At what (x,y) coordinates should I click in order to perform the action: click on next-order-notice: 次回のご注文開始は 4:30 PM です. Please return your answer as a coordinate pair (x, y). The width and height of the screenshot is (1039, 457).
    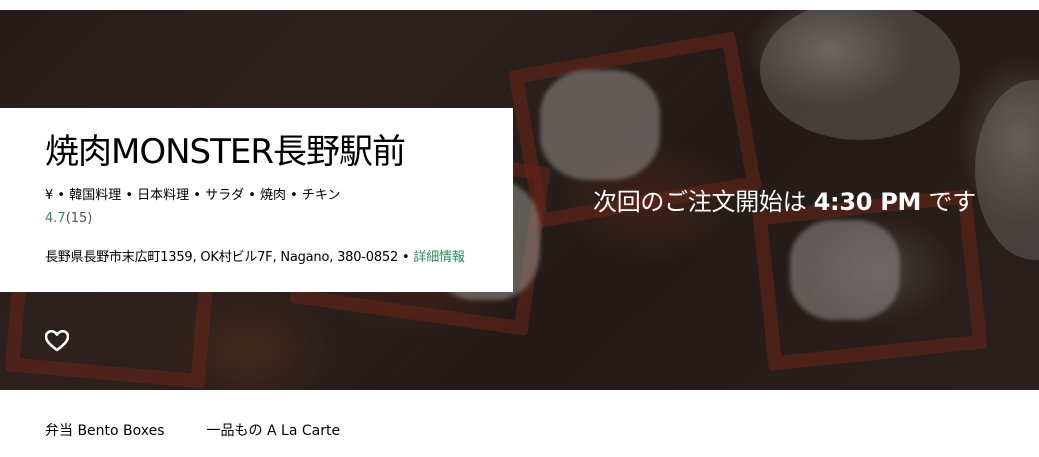
    Looking at the image, I should click on (784, 199).